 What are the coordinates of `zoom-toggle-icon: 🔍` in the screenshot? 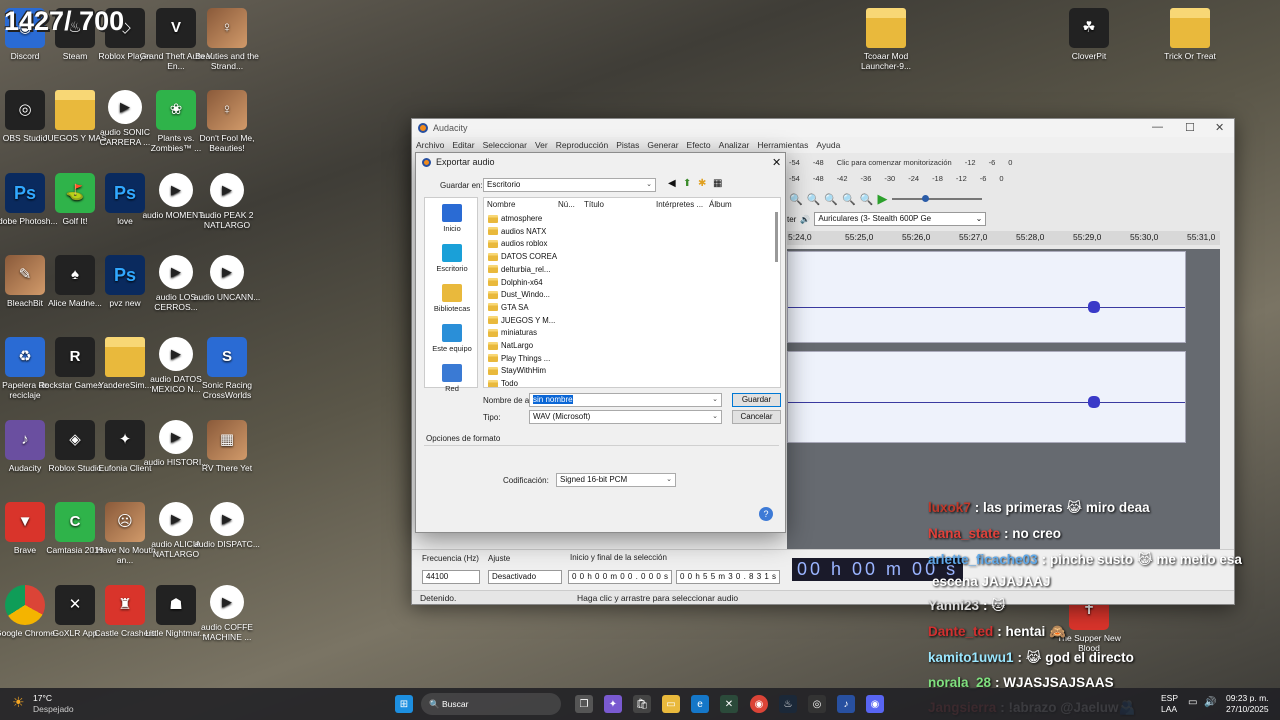 It's located at (867, 199).